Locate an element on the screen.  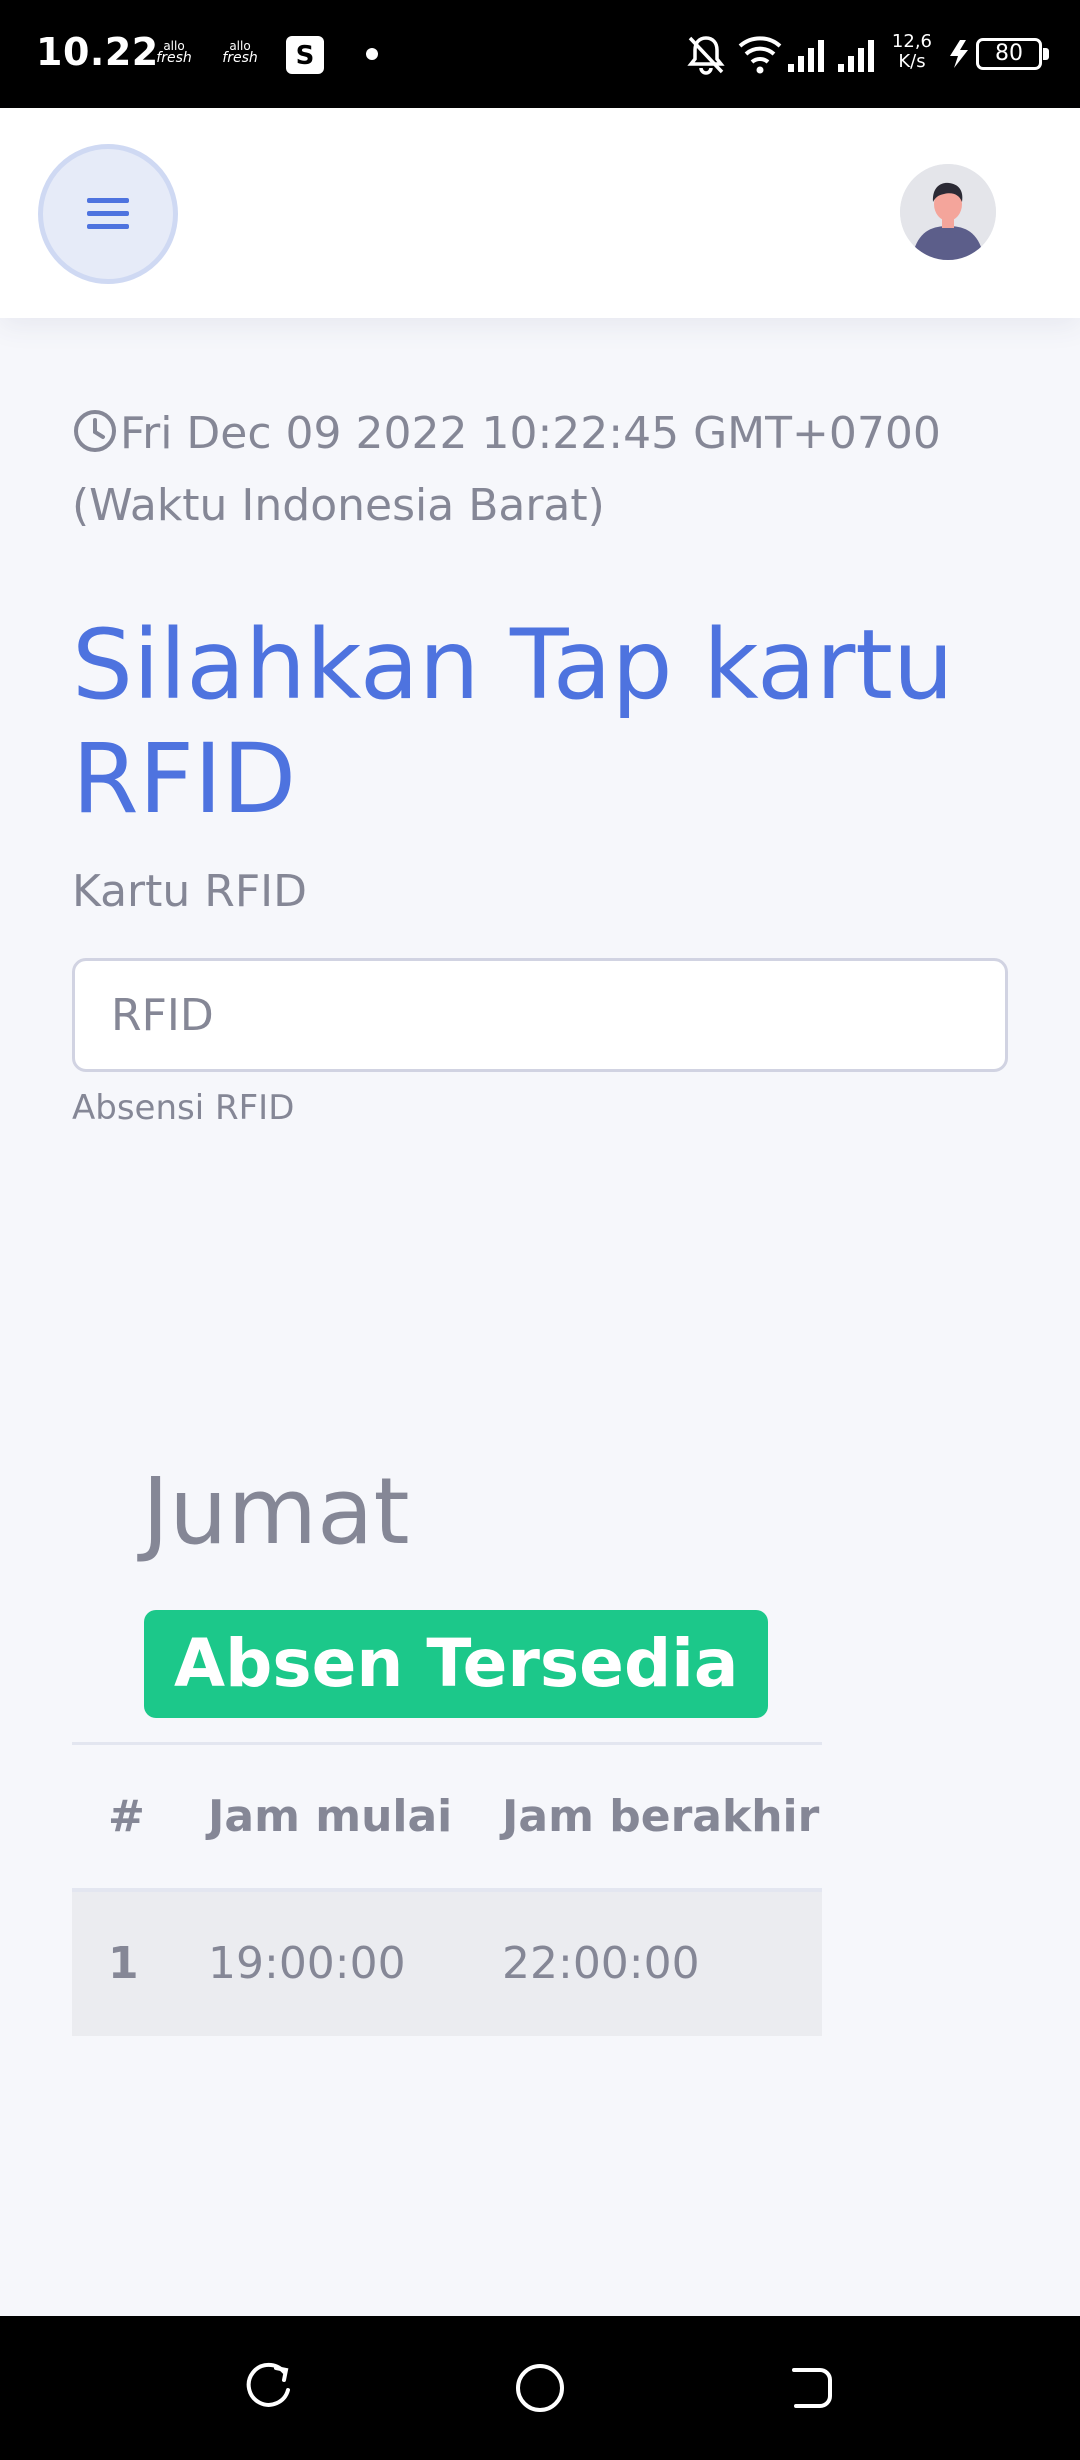
home-icon is located at coordinates (540, 2388).